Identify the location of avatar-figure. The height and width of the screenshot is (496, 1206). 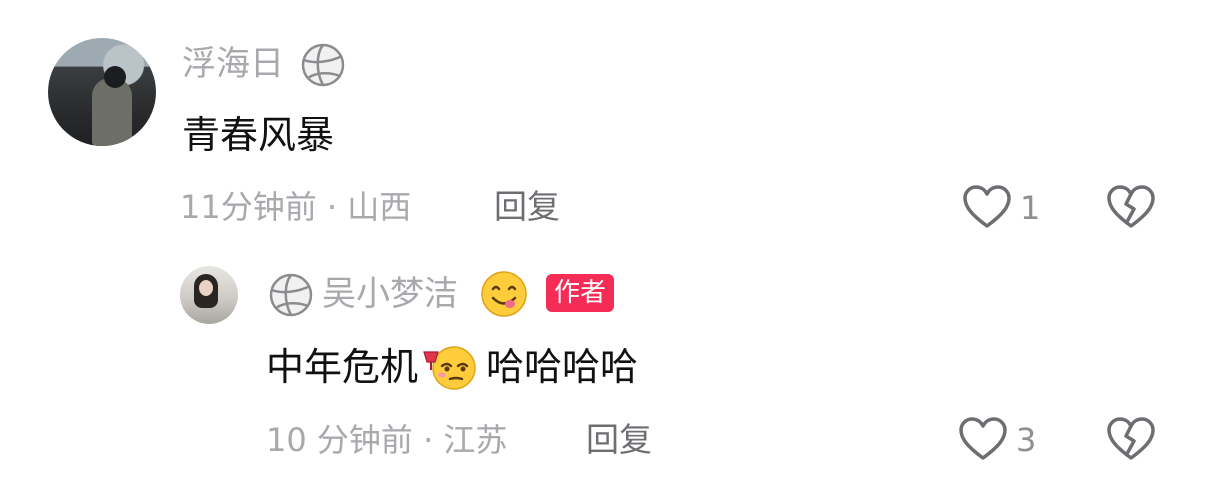
(112, 112).